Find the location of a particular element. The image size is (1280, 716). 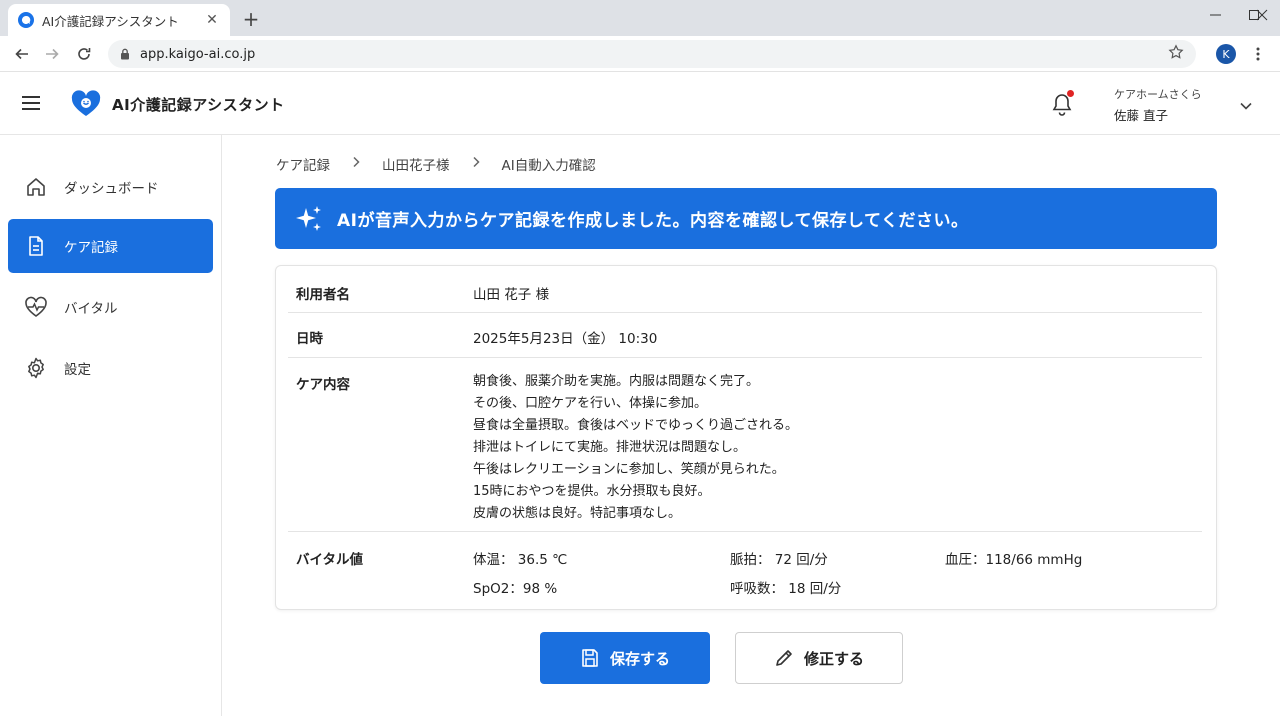

user-name: 佐藤 直子 is located at coordinates (1141, 114).